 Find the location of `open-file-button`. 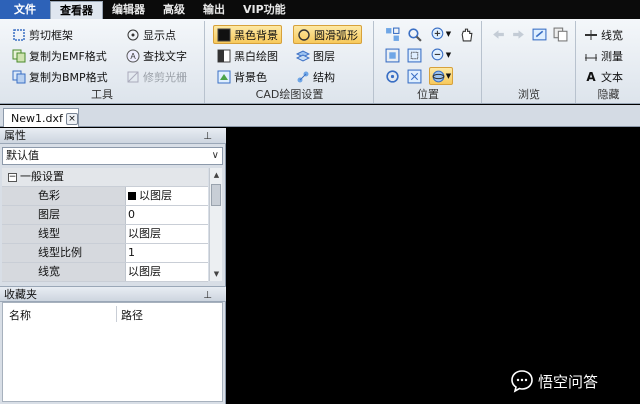

open-file-button is located at coordinates (539, 34).